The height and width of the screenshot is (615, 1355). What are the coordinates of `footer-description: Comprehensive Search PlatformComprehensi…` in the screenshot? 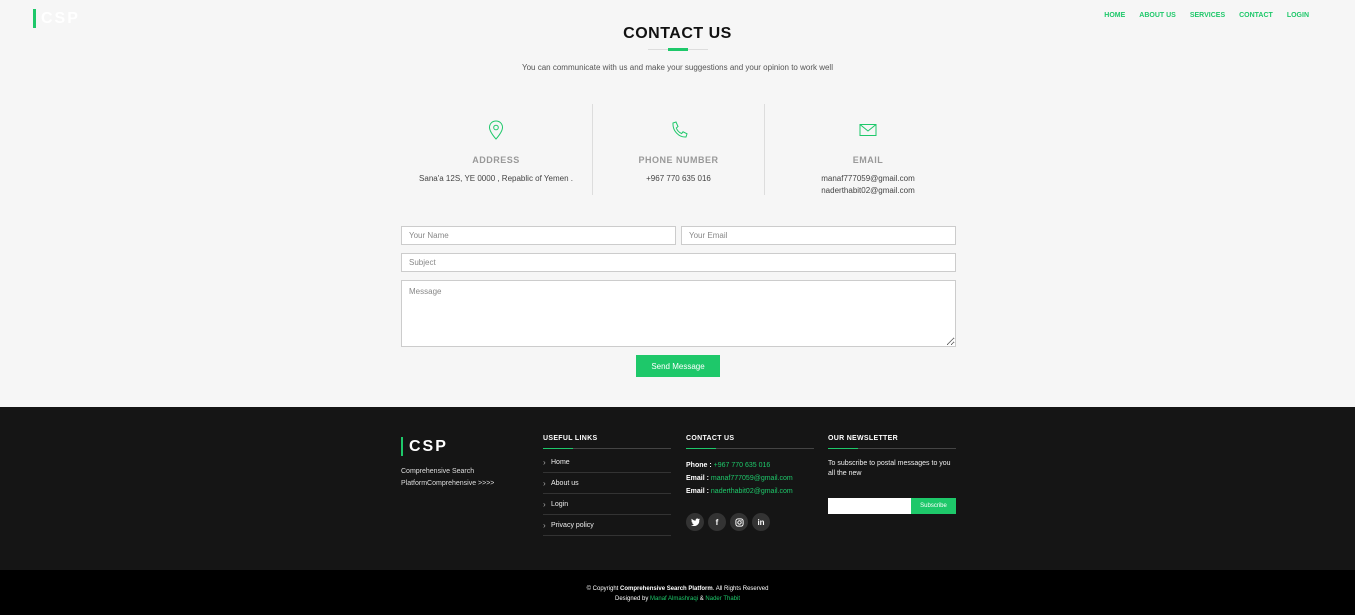 It's located at (448, 477).